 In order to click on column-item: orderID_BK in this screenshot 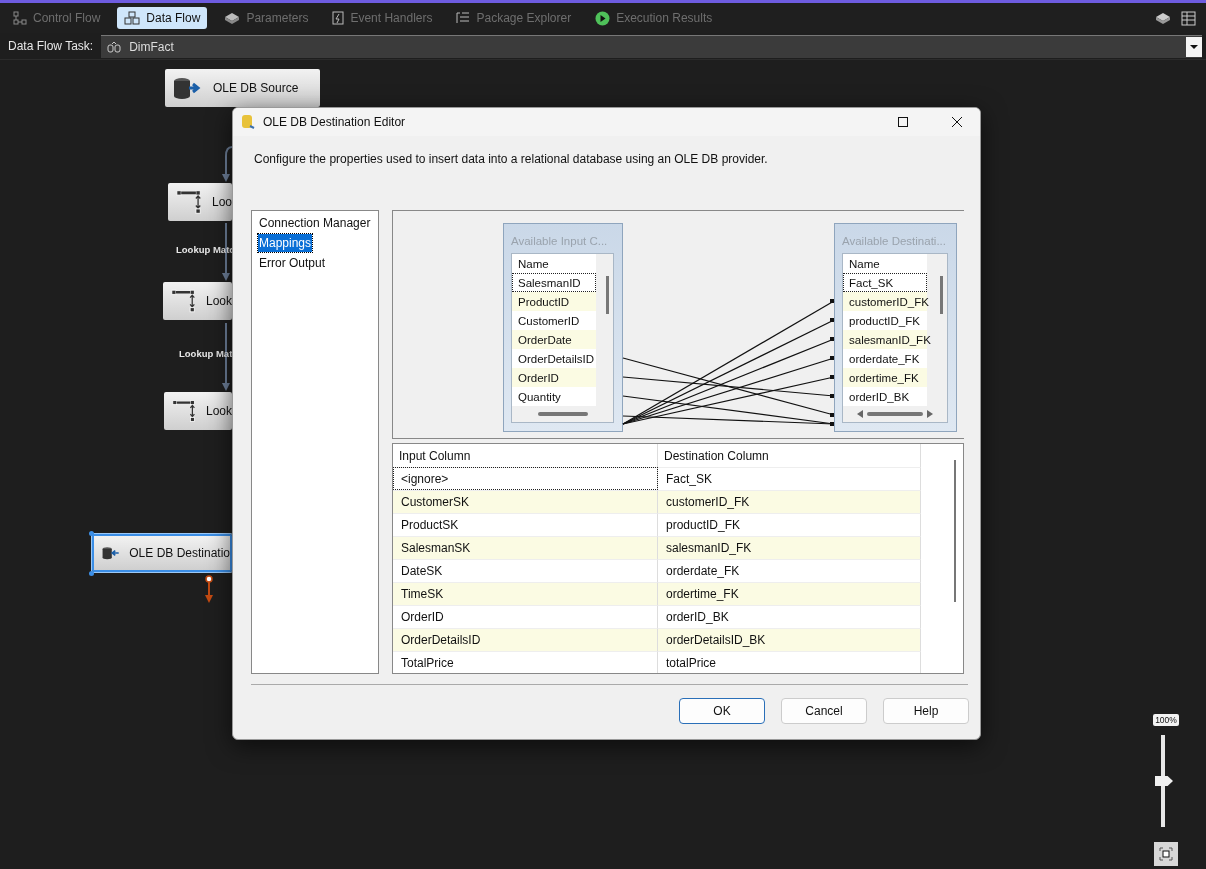, I will do `click(885, 396)`.